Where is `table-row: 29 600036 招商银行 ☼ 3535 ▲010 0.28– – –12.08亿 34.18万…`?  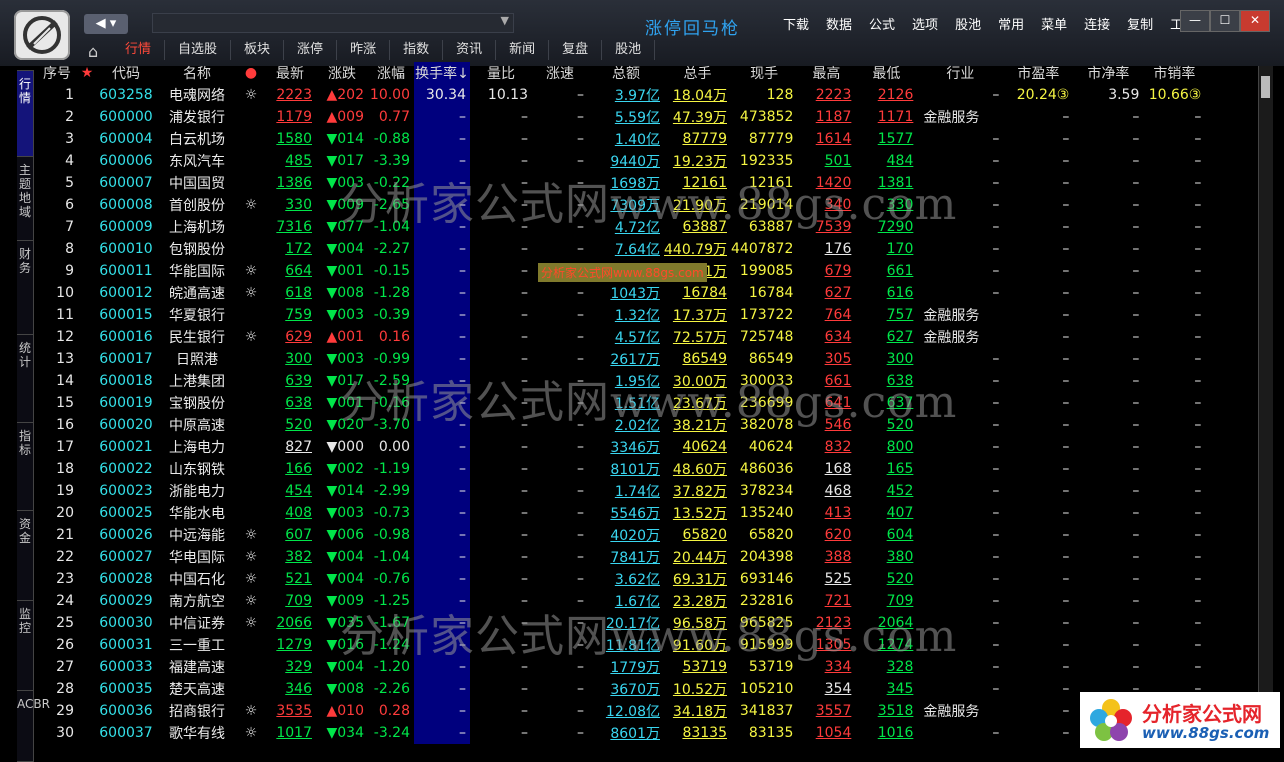 table-row: 29 600036 招商银行 ☼ 3535 ▲010 0.28– – –12.08亿 34.18万… is located at coordinates (620, 711).